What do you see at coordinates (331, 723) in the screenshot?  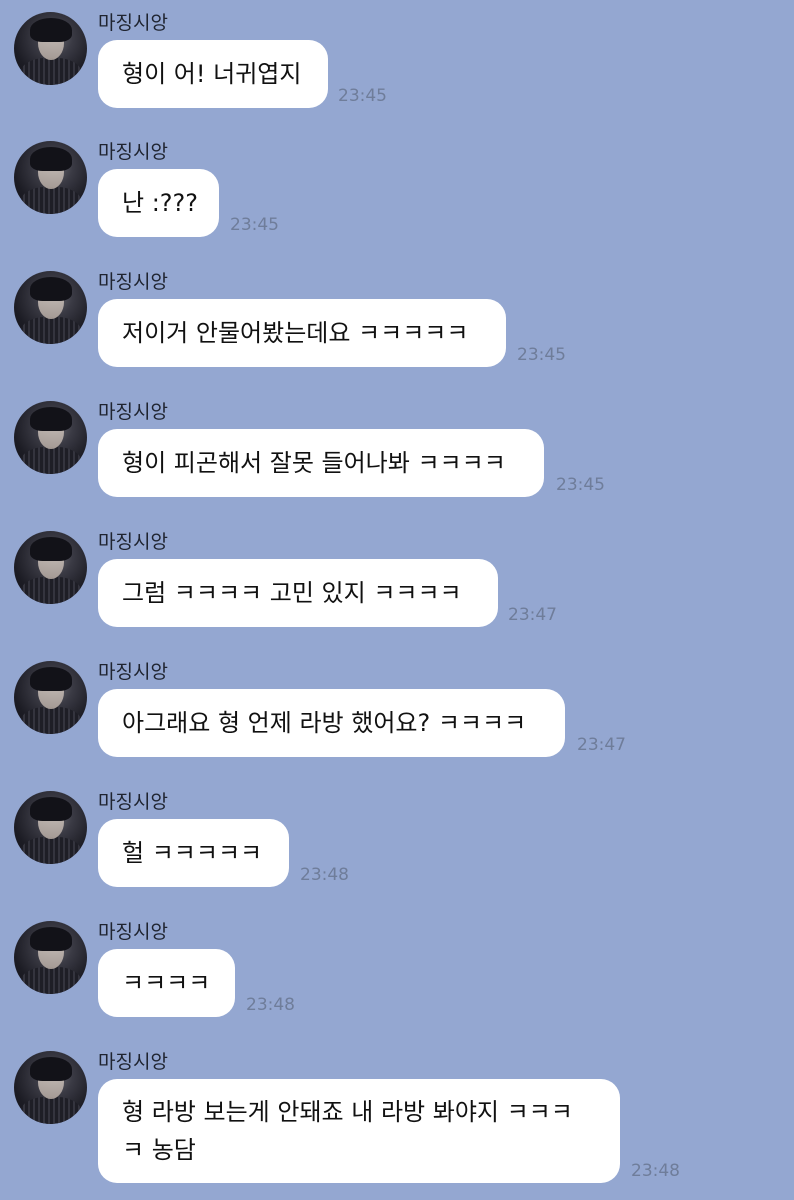 I see `message-bubble: 아그래요 형 언제 라방 했어요? ㅋㅋㅋㅋ` at bounding box center [331, 723].